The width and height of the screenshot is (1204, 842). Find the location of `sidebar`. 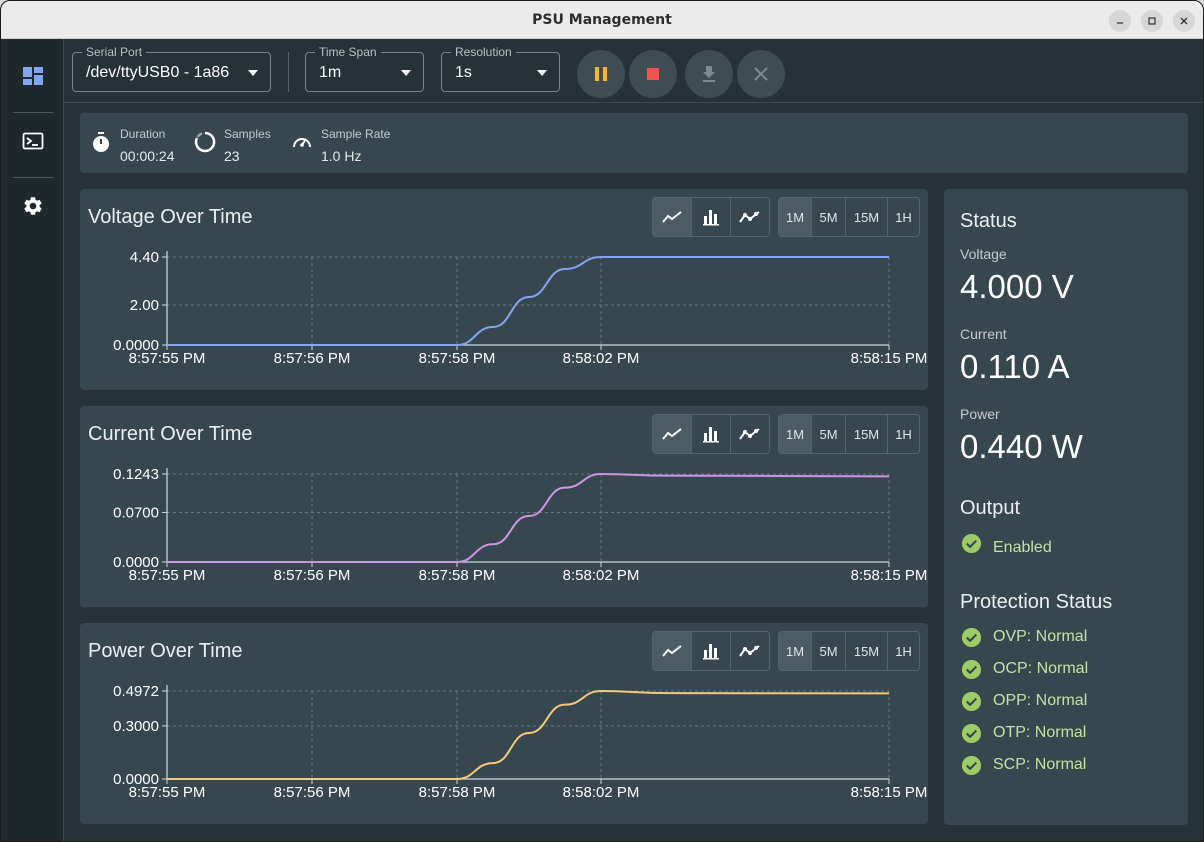

sidebar is located at coordinates (32, 440).